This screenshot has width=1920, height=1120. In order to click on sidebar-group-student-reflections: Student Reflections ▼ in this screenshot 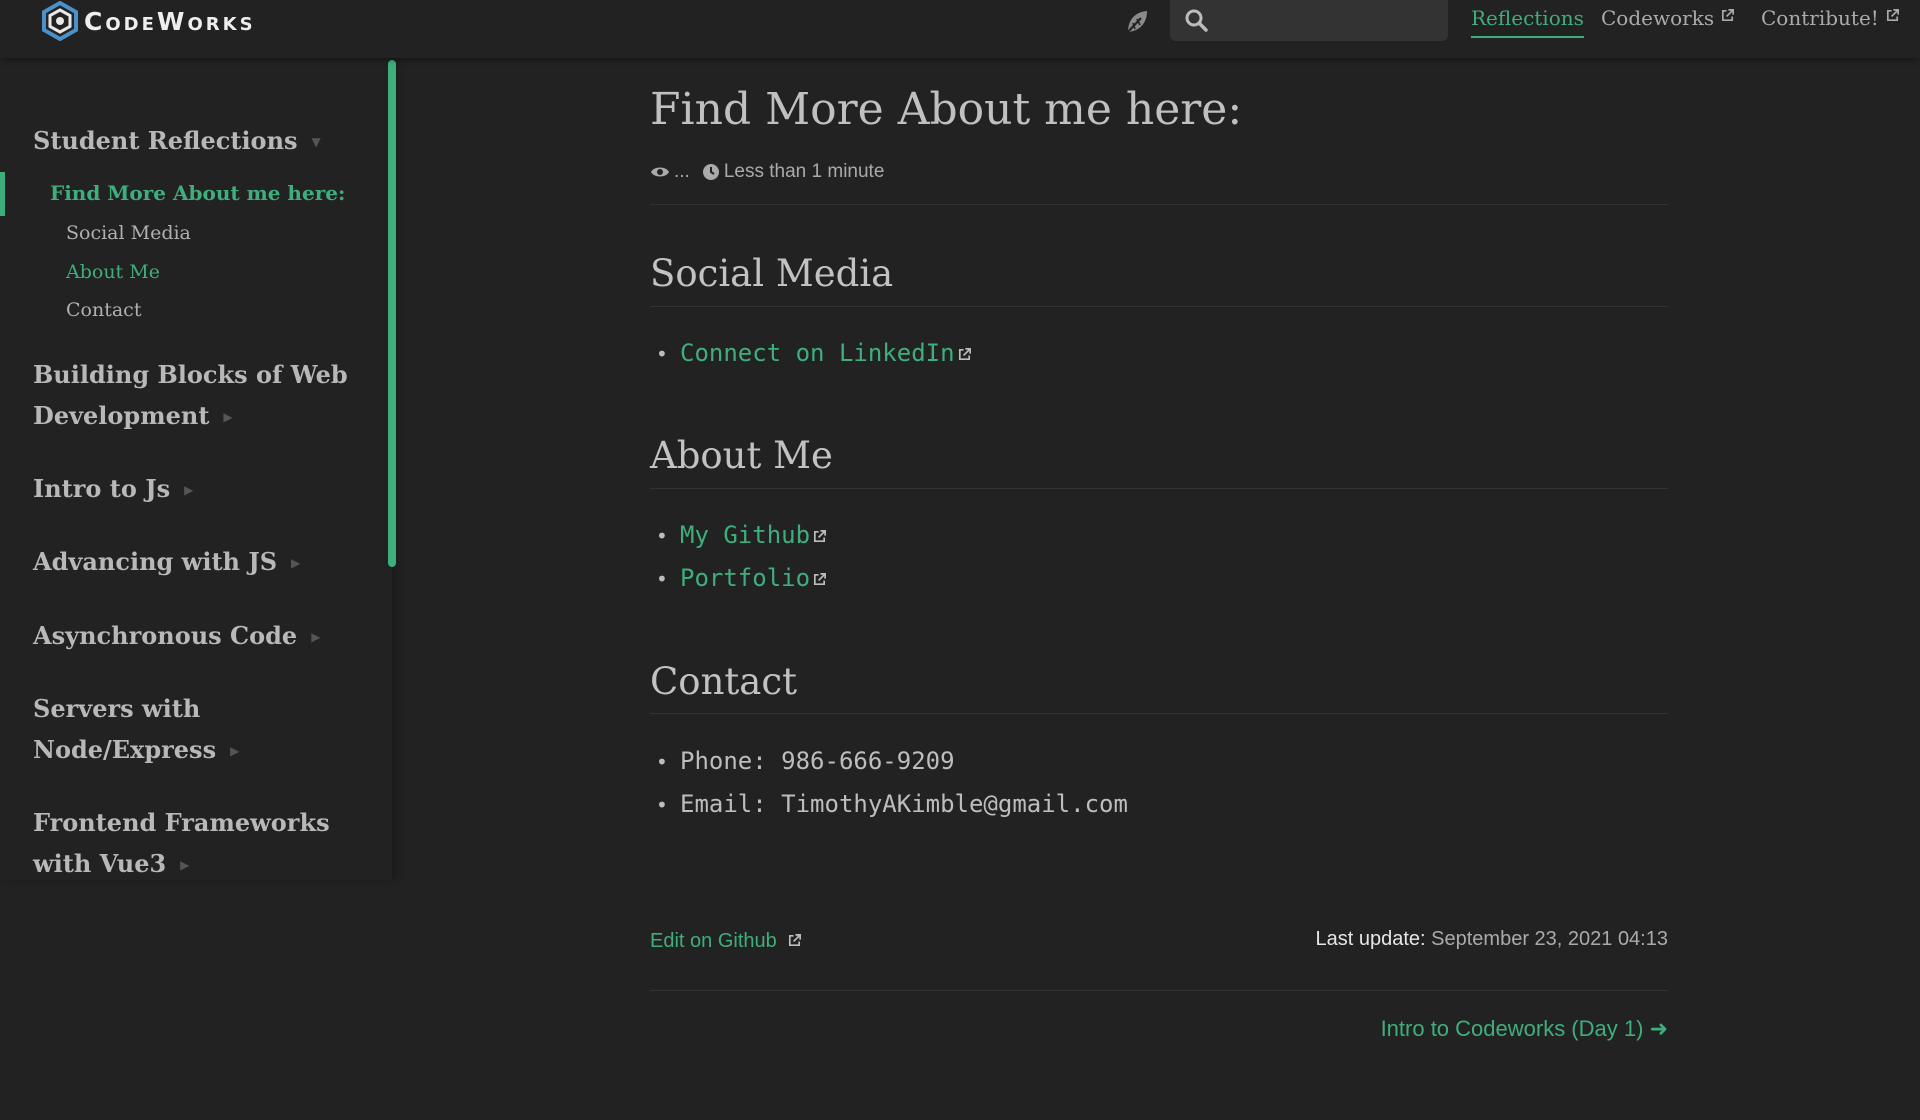, I will do `click(177, 141)`.